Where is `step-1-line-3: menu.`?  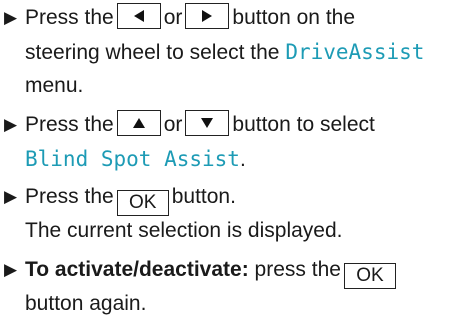
step-1-line-3: menu. is located at coordinates (234, 86).